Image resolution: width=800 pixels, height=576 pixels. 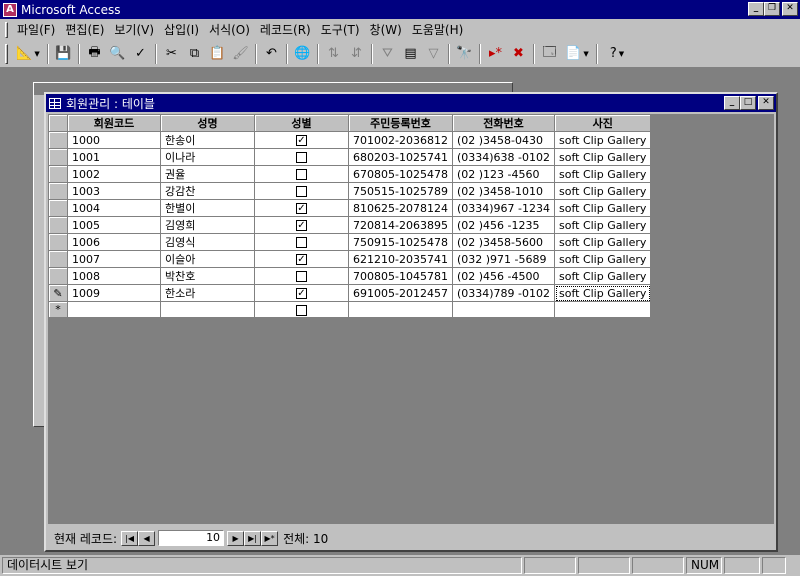 I want to click on next-record-button: ▶, so click(x=236, y=538).